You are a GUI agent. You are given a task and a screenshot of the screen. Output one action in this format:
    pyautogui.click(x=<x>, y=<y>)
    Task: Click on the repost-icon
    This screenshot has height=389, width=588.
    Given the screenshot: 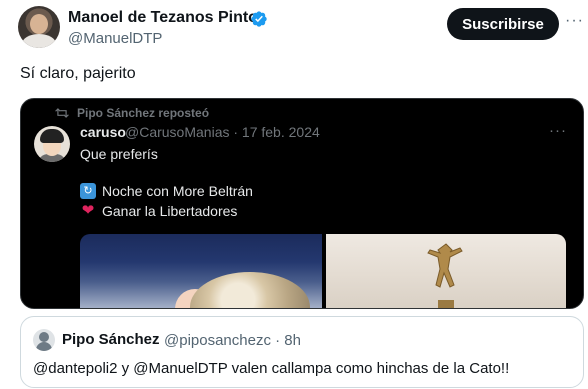 What is the action you would take?
    pyautogui.click(x=62, y=113)
    